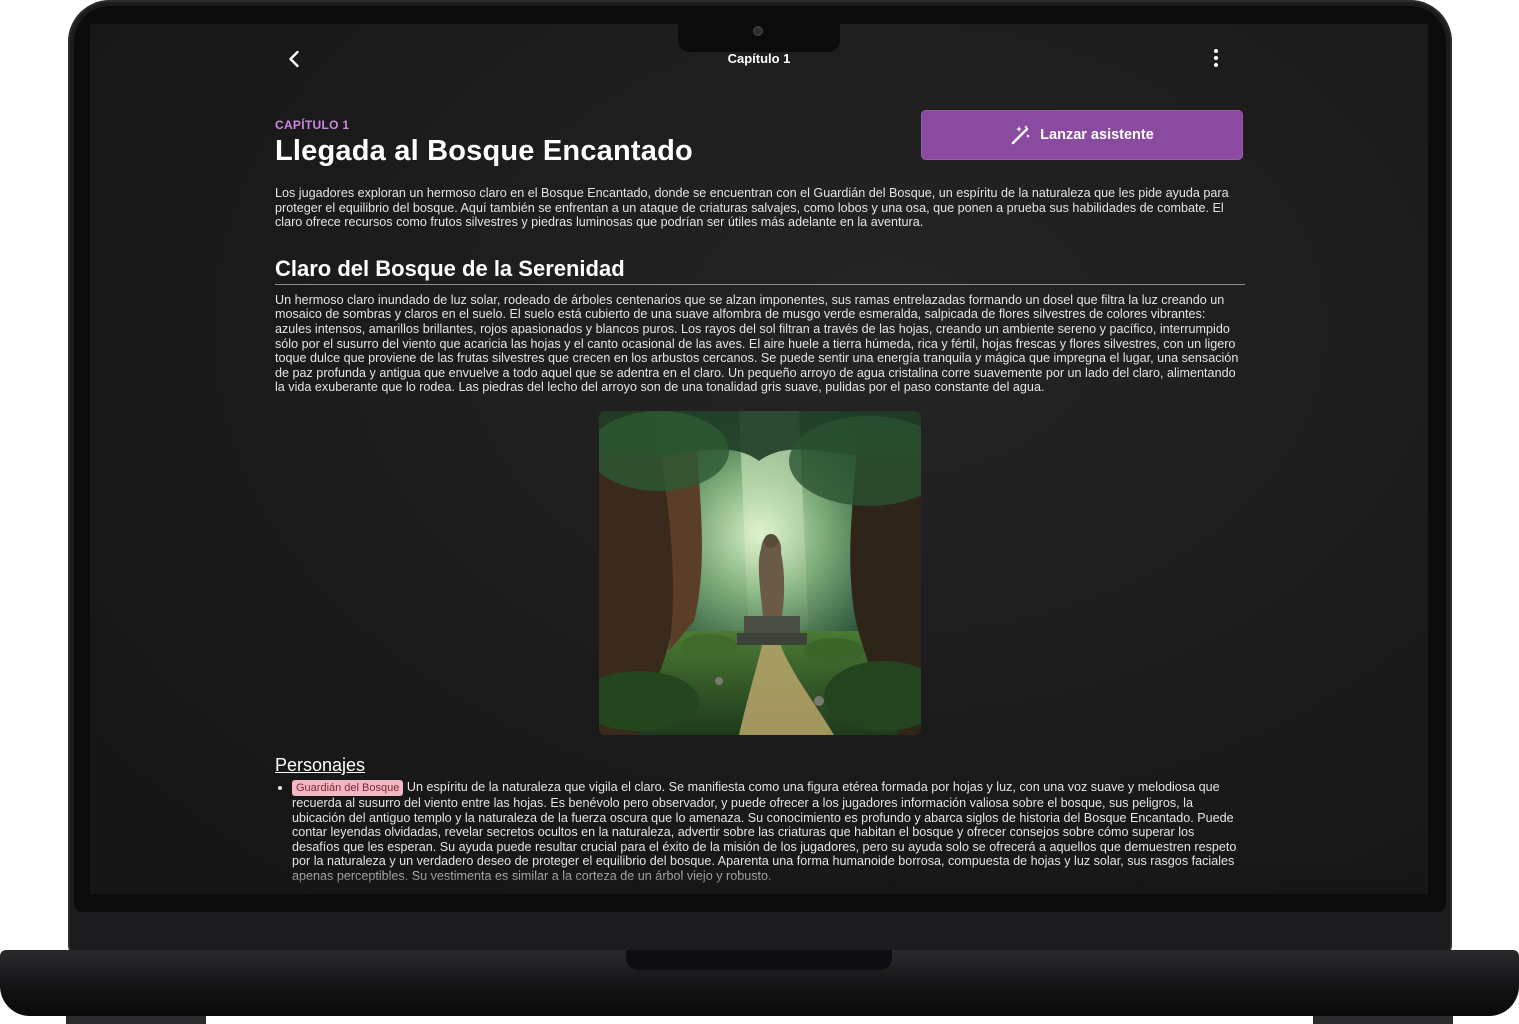 The height and width of the screenshot is (1024, 1519). What do you see at coordinates (136, 1020) in the screenshot?
I see `laptop-foot-left` at bounding box center [136, 1020].